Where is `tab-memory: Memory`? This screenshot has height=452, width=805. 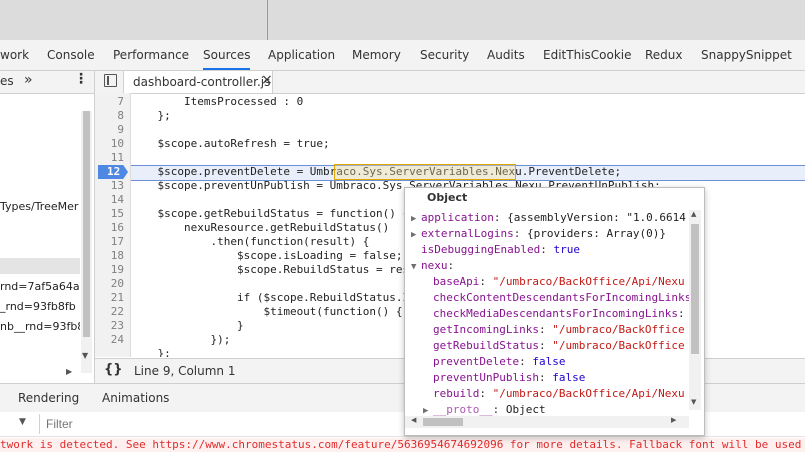 tab-memory: Memory is located at coordinates (376, 55).